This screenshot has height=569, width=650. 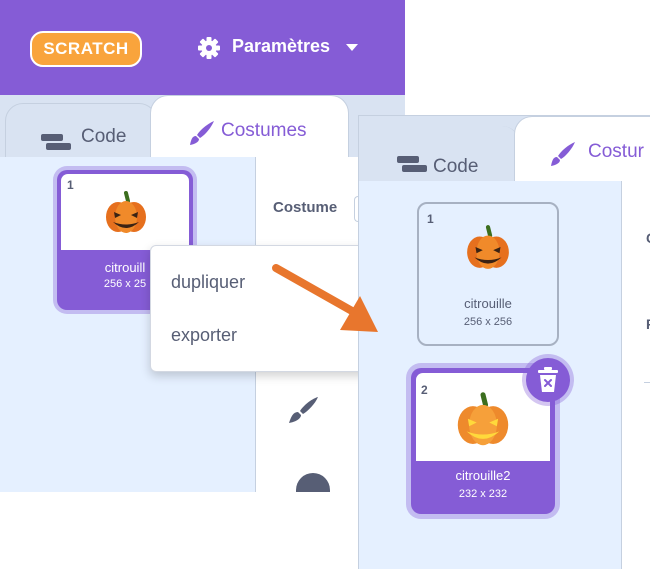 I want to click on costume-number: 2, so click(x=424, y=390).